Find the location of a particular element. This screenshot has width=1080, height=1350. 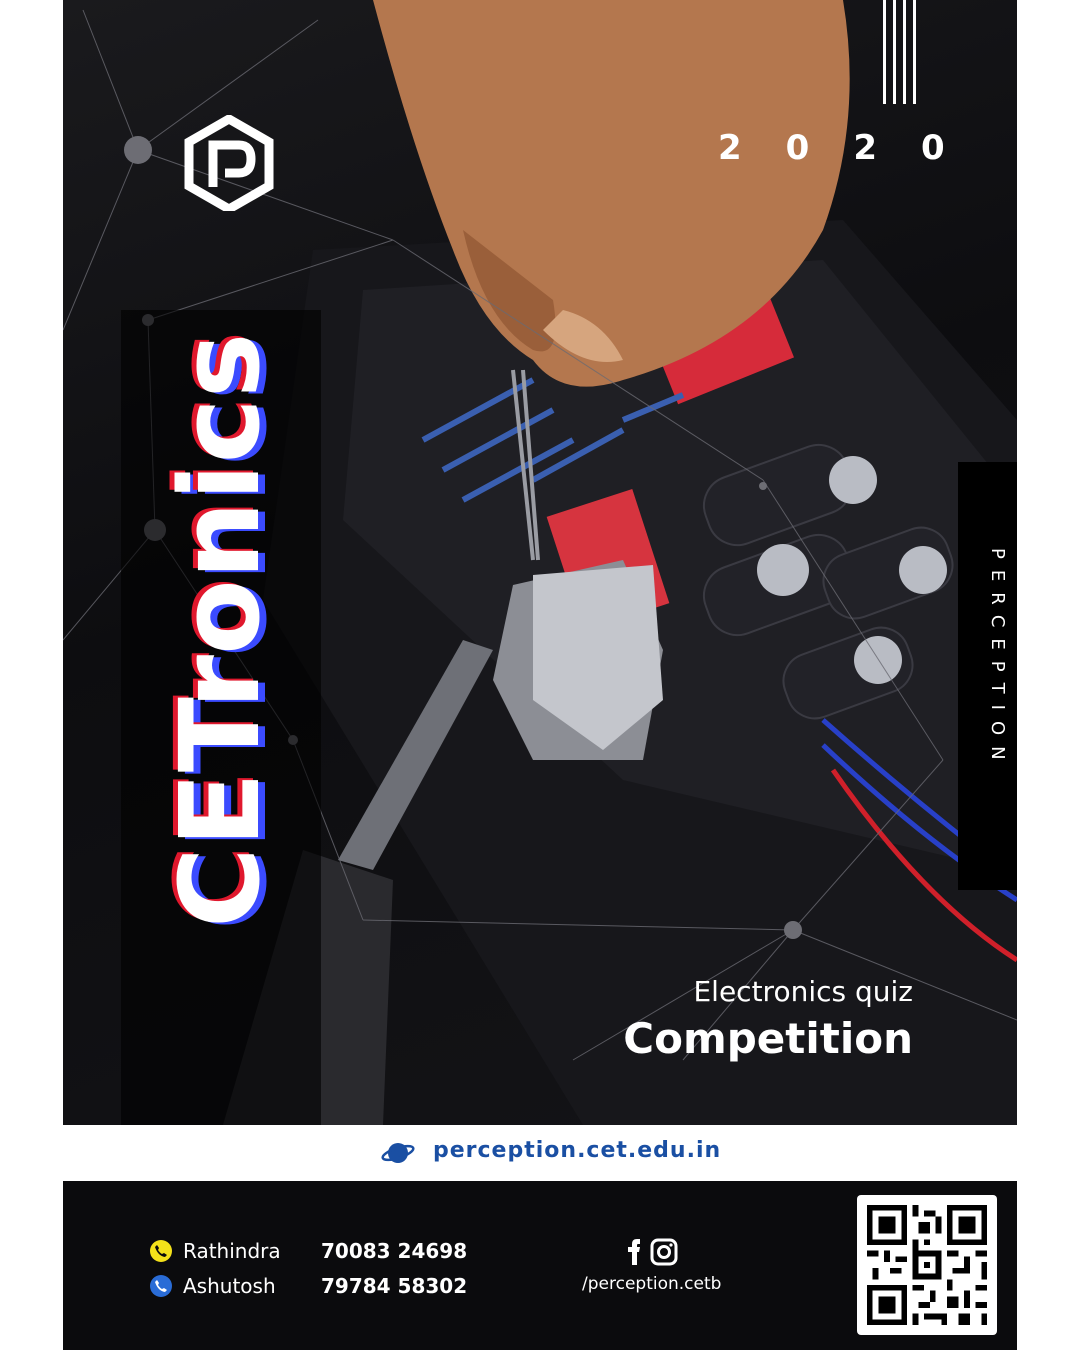

title-text: CETronics is located at coordinates (220, 630).